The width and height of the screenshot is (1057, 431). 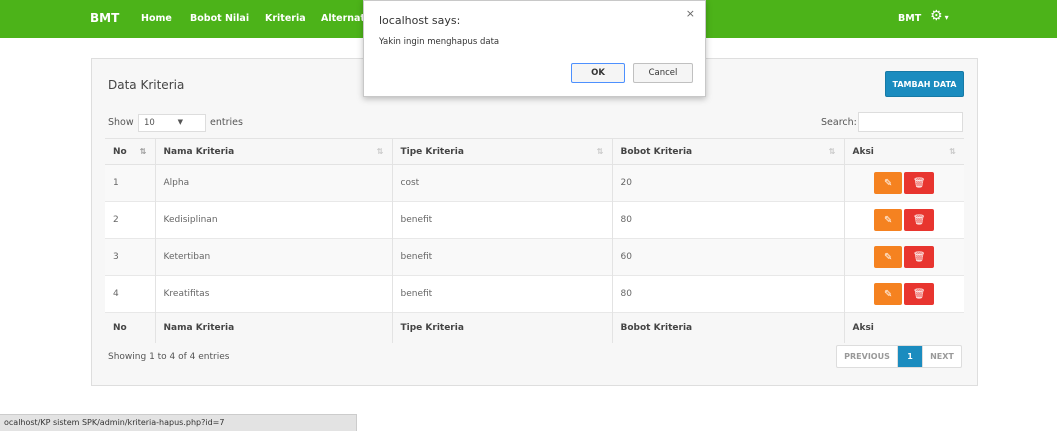 I want to click on next-page-button: NEXT, so click(x=941, y=356).